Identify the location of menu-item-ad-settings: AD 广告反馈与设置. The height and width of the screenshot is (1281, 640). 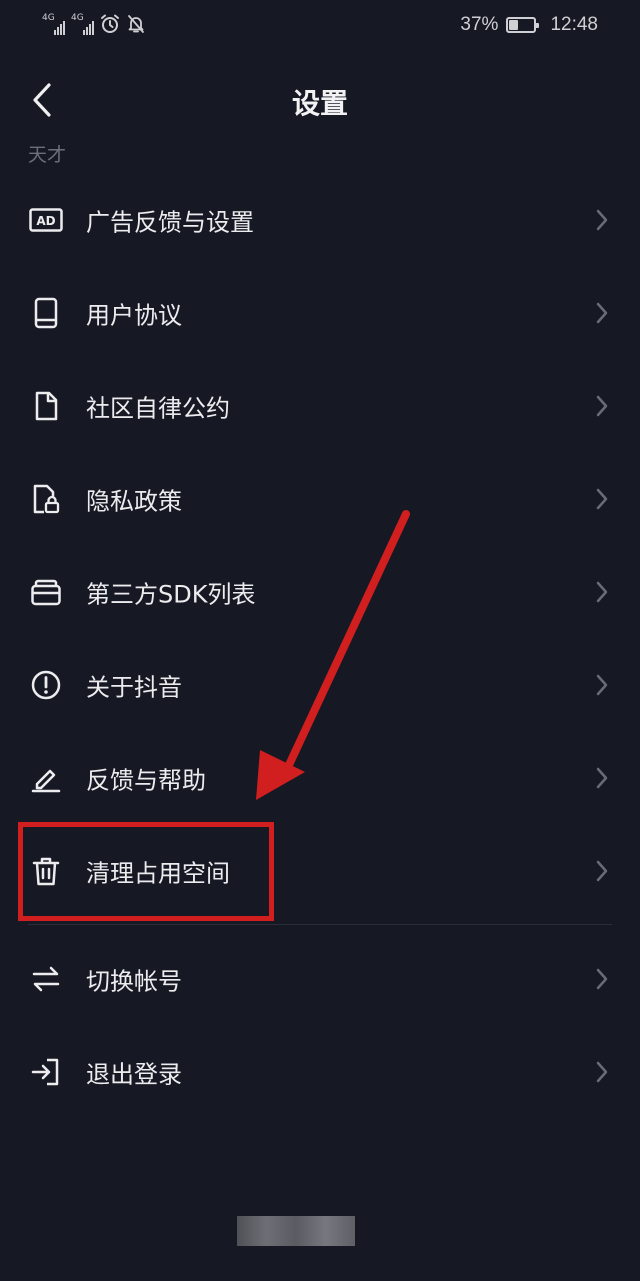
(320, 219).